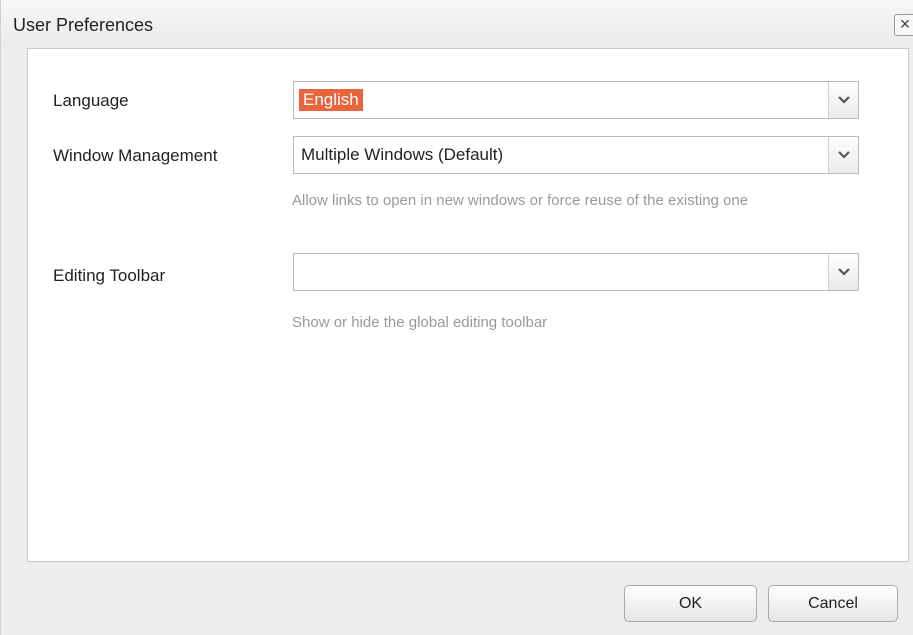 The height and width of the screenshot is (635, 913). Describe the element at coordinates (109, 275) in the screenshot. I see `editing-toolbar-label: Editing Toolbar` at that location.